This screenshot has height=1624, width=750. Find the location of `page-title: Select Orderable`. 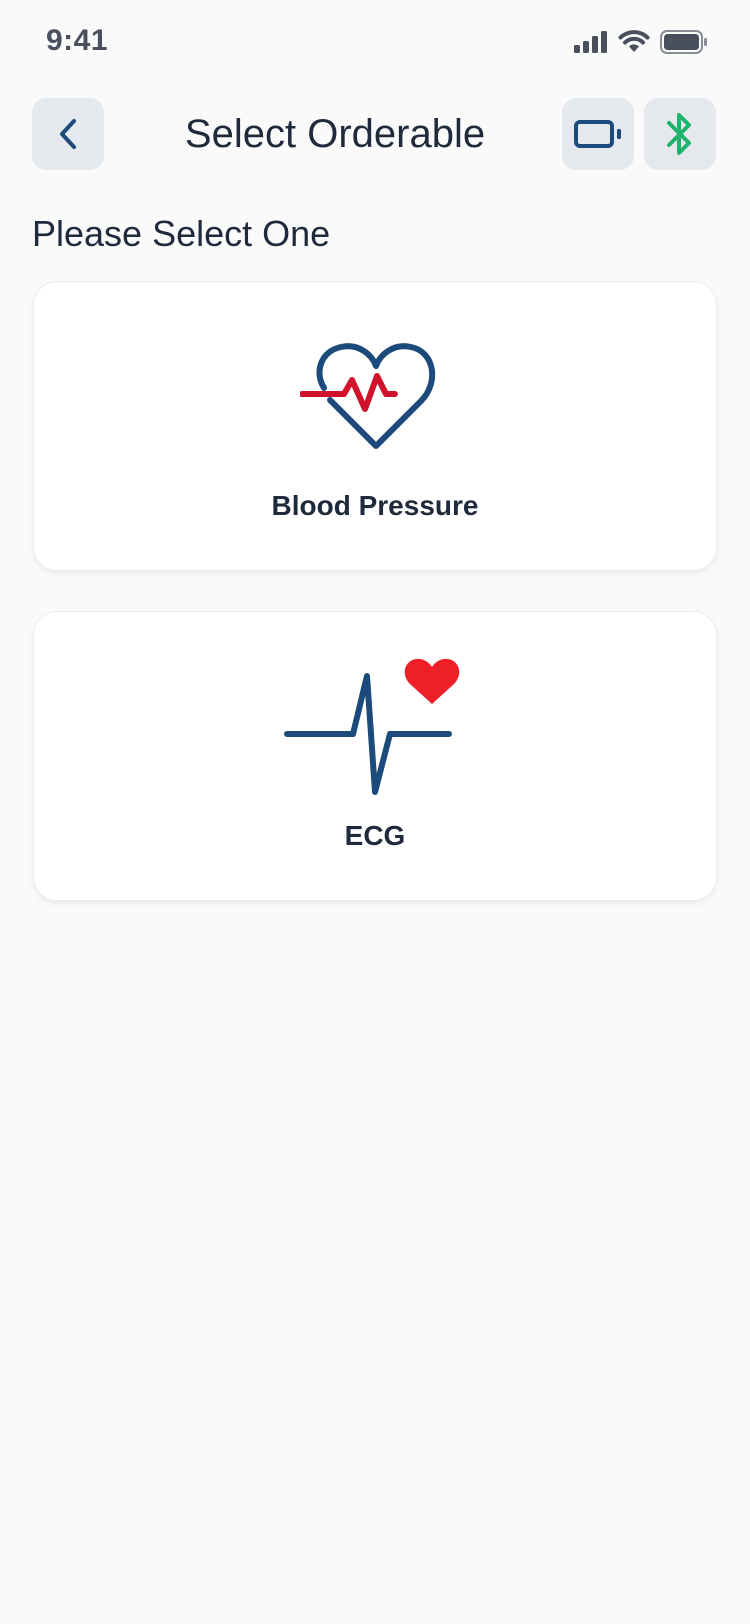

page-title: Select Orderable is located at coordinates (335, 134).